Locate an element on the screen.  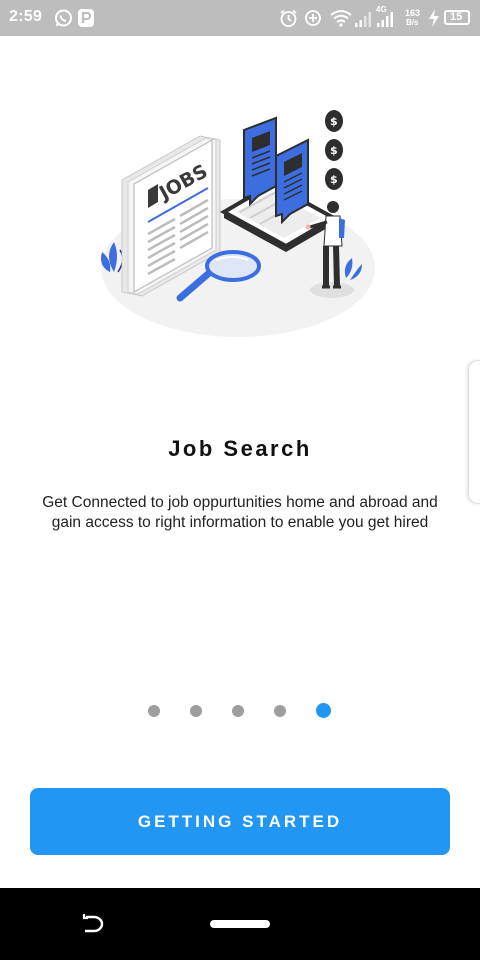
p-app-icon is located at coordinates (86, 18).